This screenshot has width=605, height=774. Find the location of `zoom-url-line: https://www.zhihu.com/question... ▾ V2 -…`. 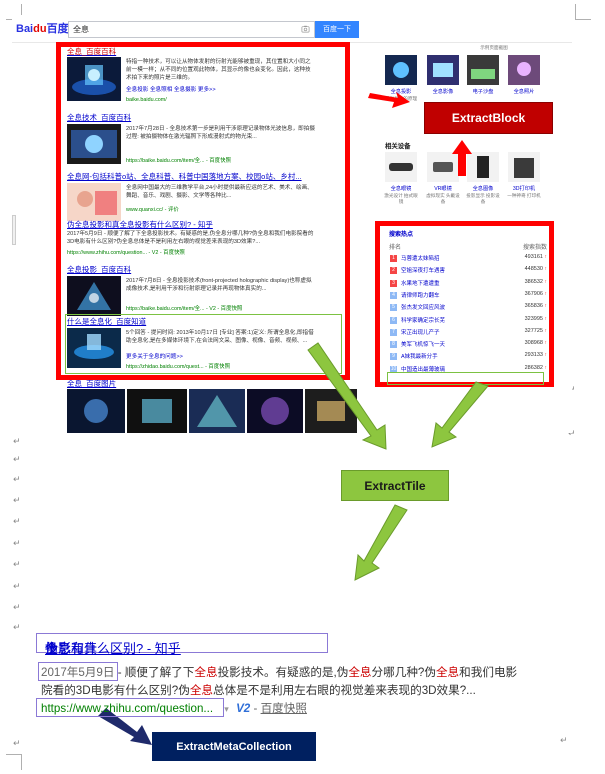

zoom-url-line: https://www.zhihu.com/question... ▾ V2 -… is located at coordinates (174, 708).